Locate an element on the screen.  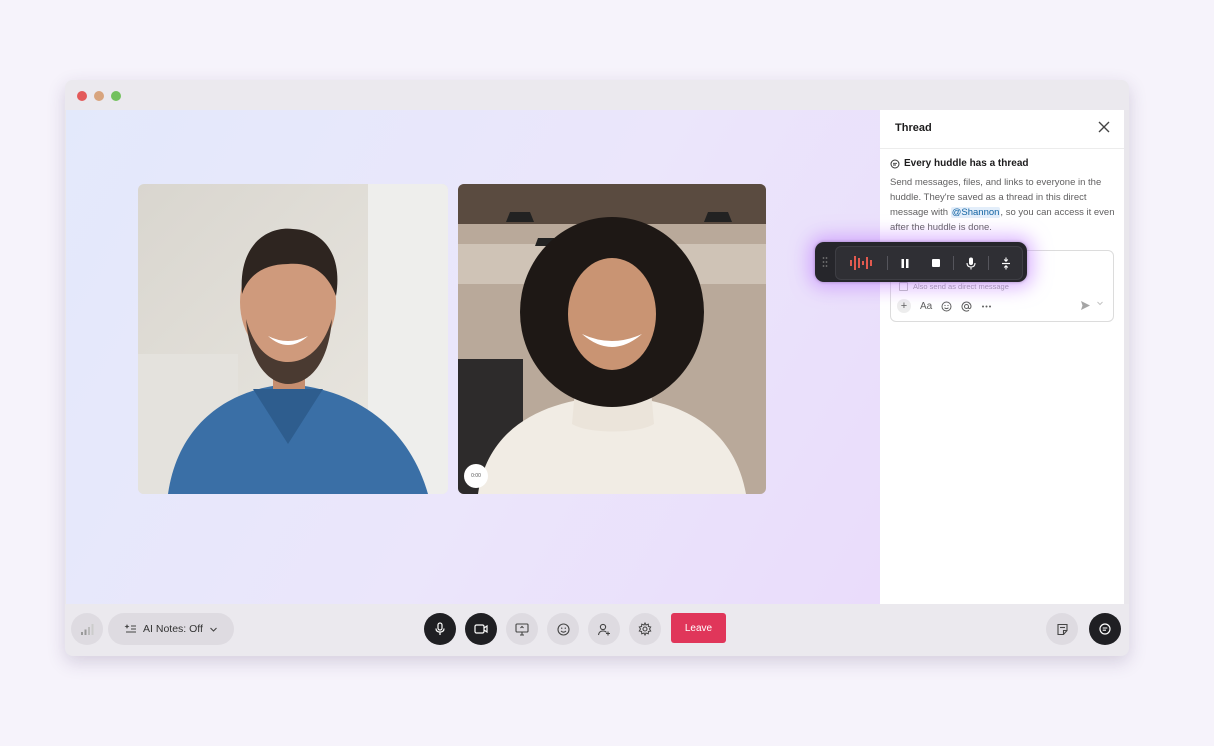
thread-info-title: Every huddle has a thread is located at coordinates (966, 163).